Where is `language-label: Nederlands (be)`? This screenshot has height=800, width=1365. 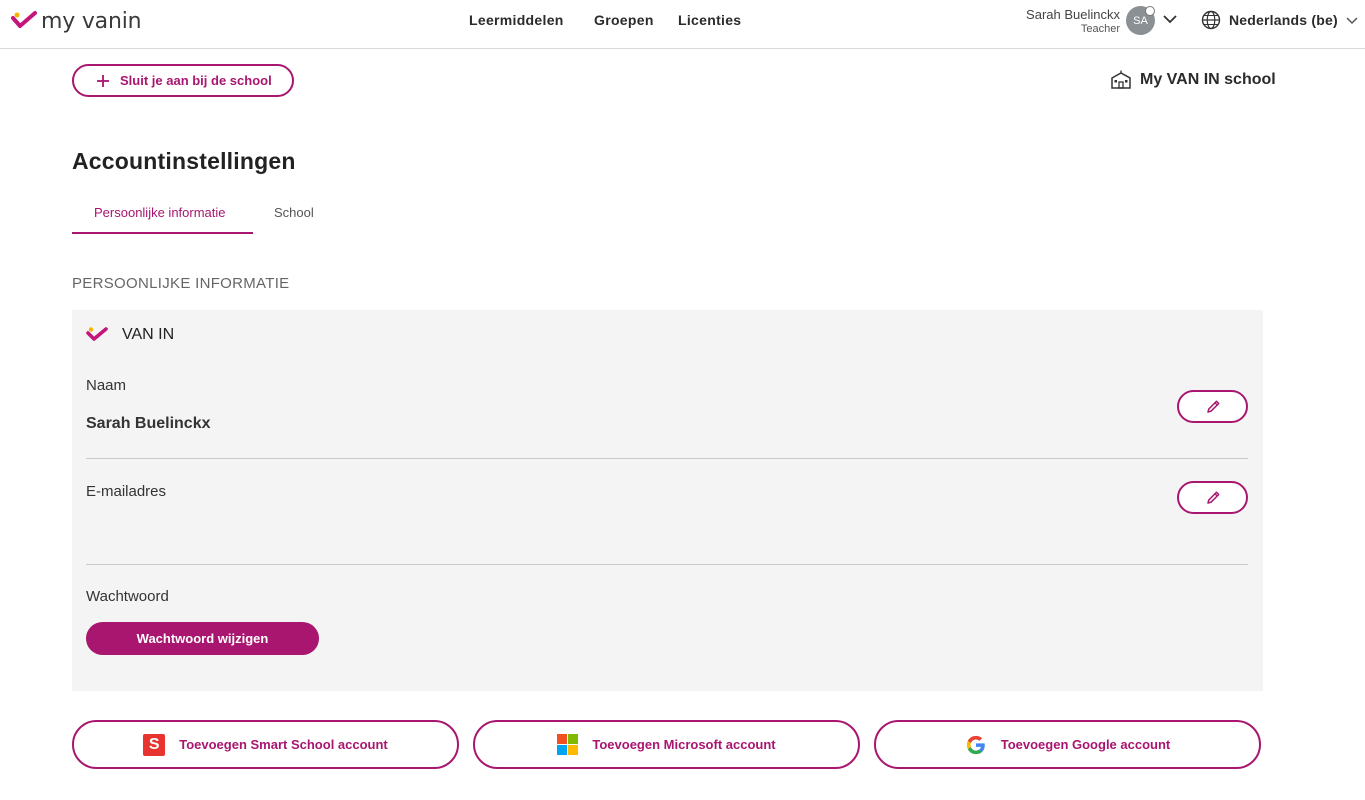
language-label: Nederlands (be) is located at coordinates (1283, 20).